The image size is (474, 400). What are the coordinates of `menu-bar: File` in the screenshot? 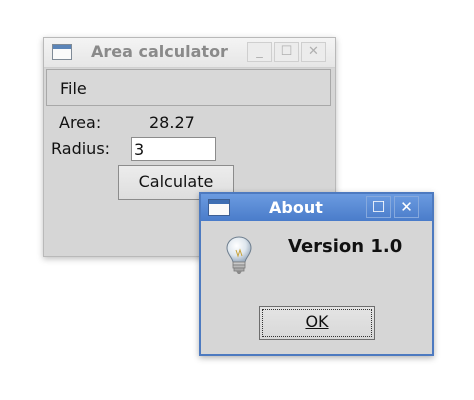 It's located at (188, 87).